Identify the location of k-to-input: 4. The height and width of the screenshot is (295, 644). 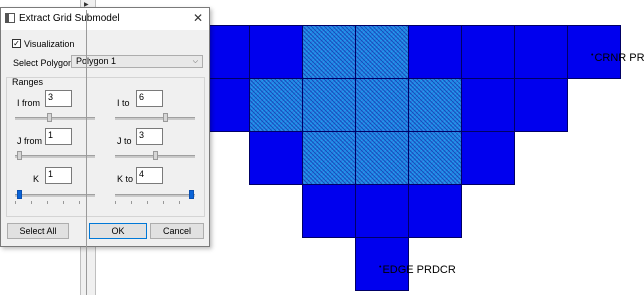
(149, 175).